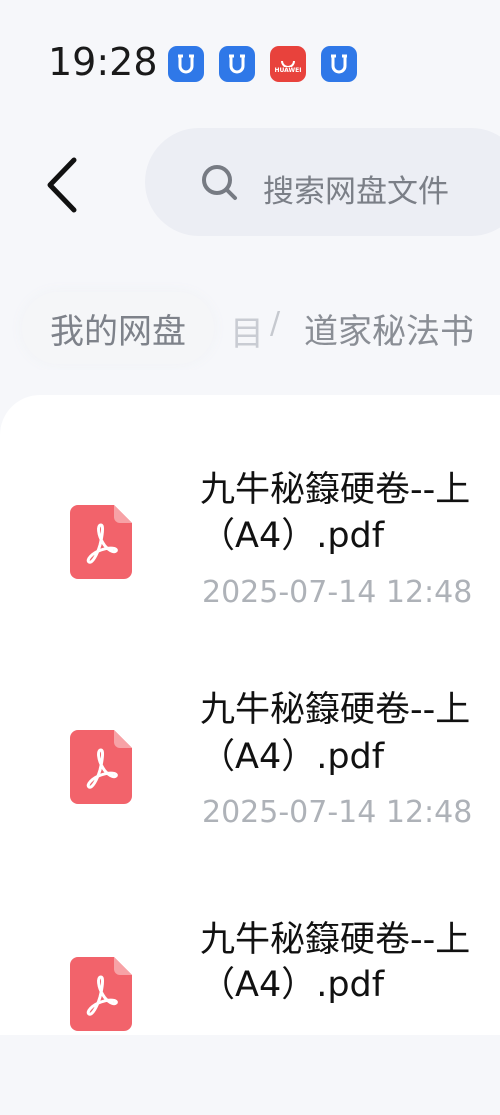 This screenshot has height=1115, width=500. What do you see at coordinates (247, 334) in the screenshot?
I see `breadcrumb-hidden-segment: 目` at bounding box center [247, 334].